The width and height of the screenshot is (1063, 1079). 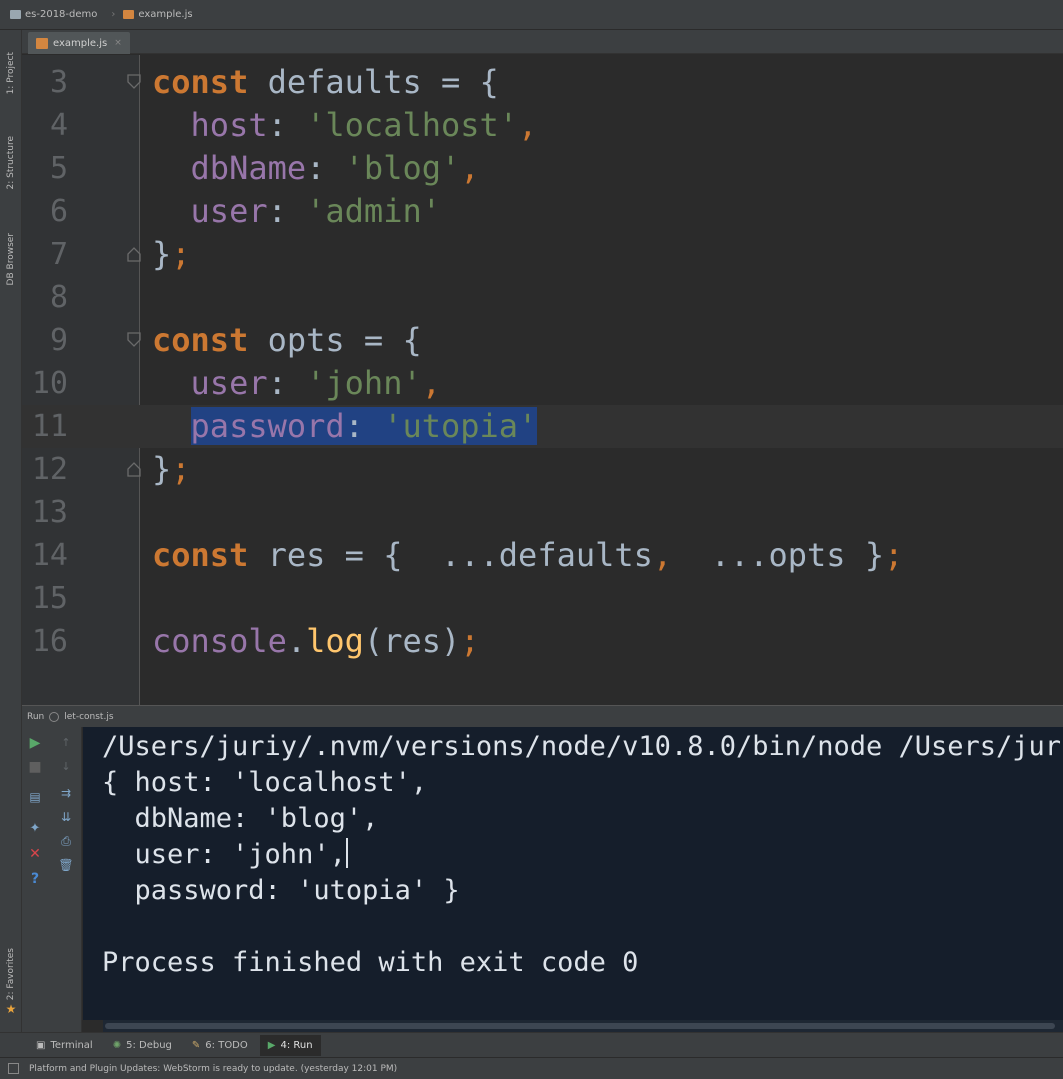 I want to click on code-line: 10 user: 'john',, so click(x=542, y=383).